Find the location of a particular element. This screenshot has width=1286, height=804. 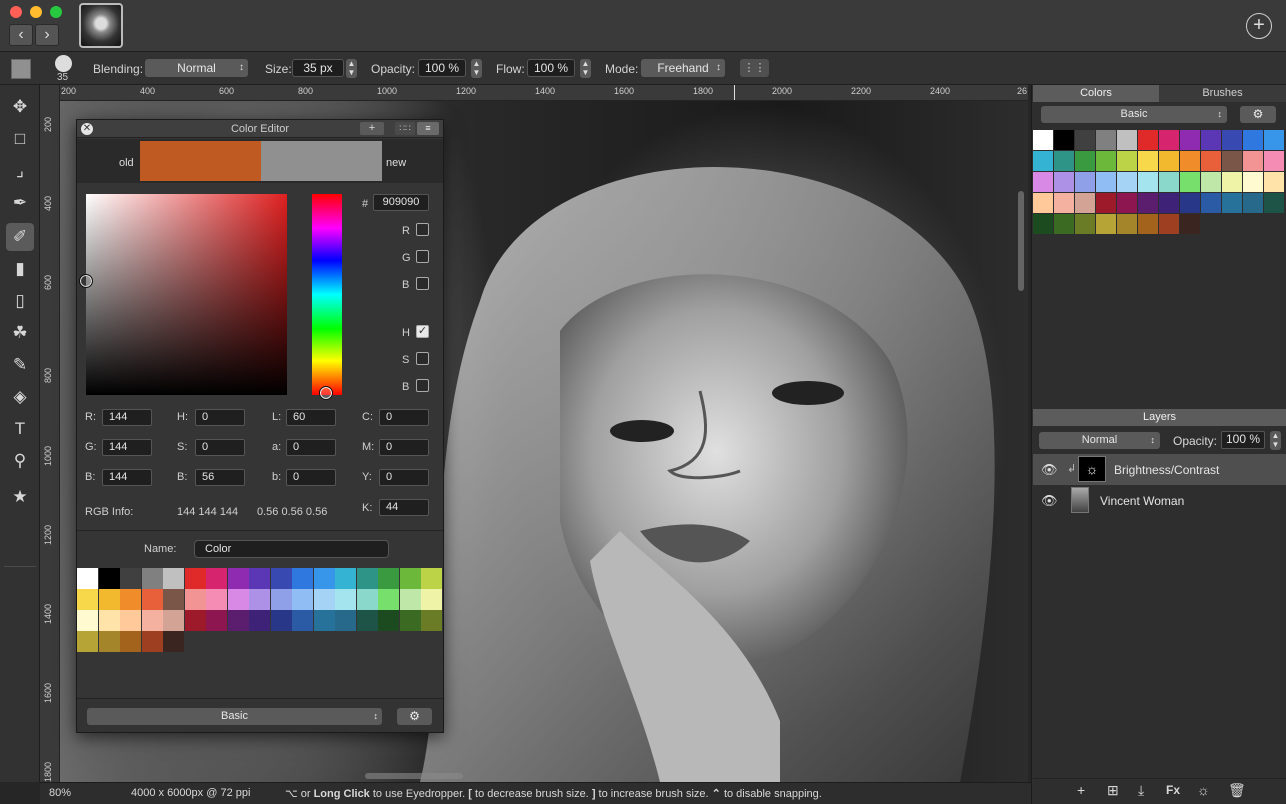

hue-slider-handle is located at coordinates (326, 393).